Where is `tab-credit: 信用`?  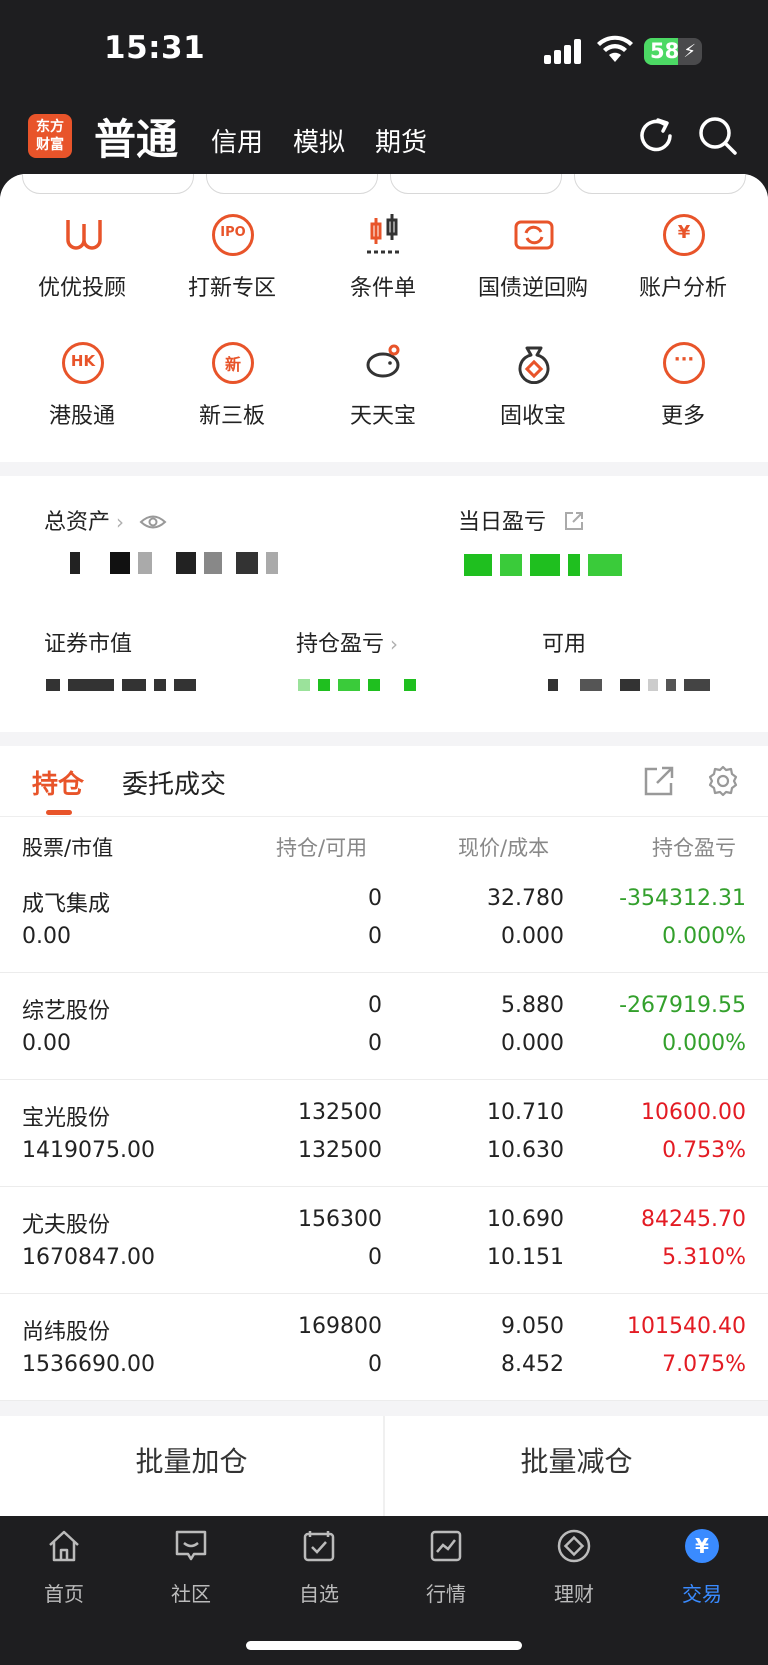 tab-credit: 信用 is located at coordinates (237, 140).